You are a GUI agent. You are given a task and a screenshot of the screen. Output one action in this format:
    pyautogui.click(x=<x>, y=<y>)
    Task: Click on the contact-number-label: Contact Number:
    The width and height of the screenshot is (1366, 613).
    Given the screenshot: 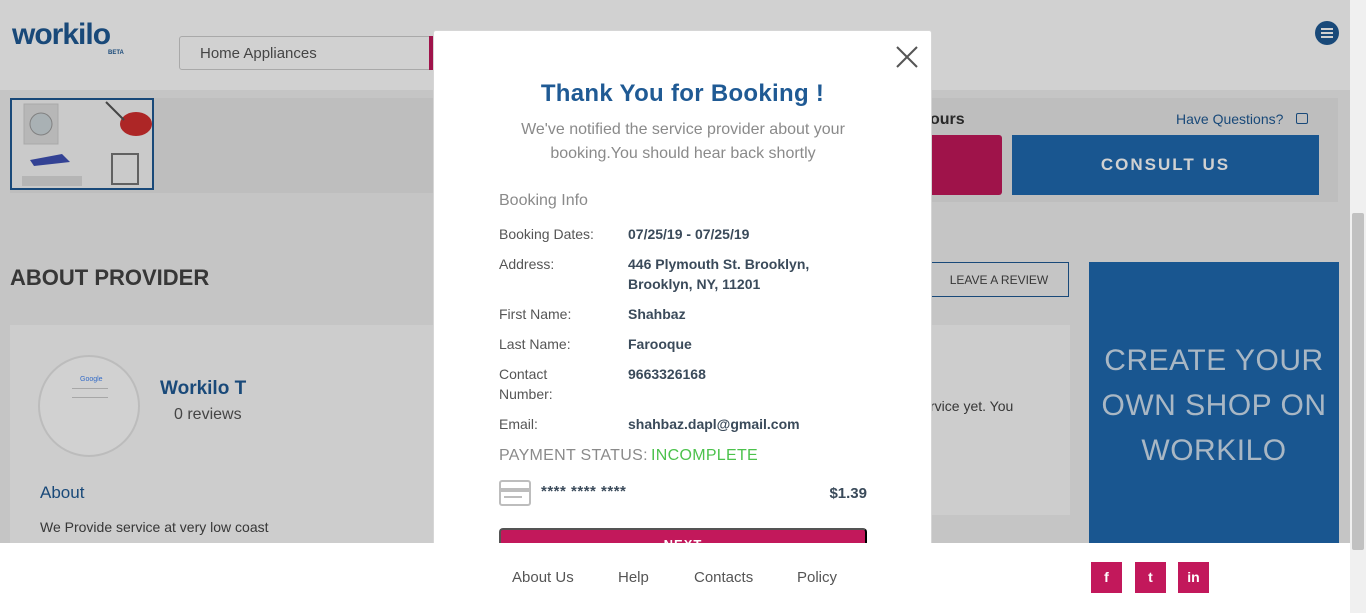 What is the action you would take?
    pyautogui.click(x=526, y=384)
    